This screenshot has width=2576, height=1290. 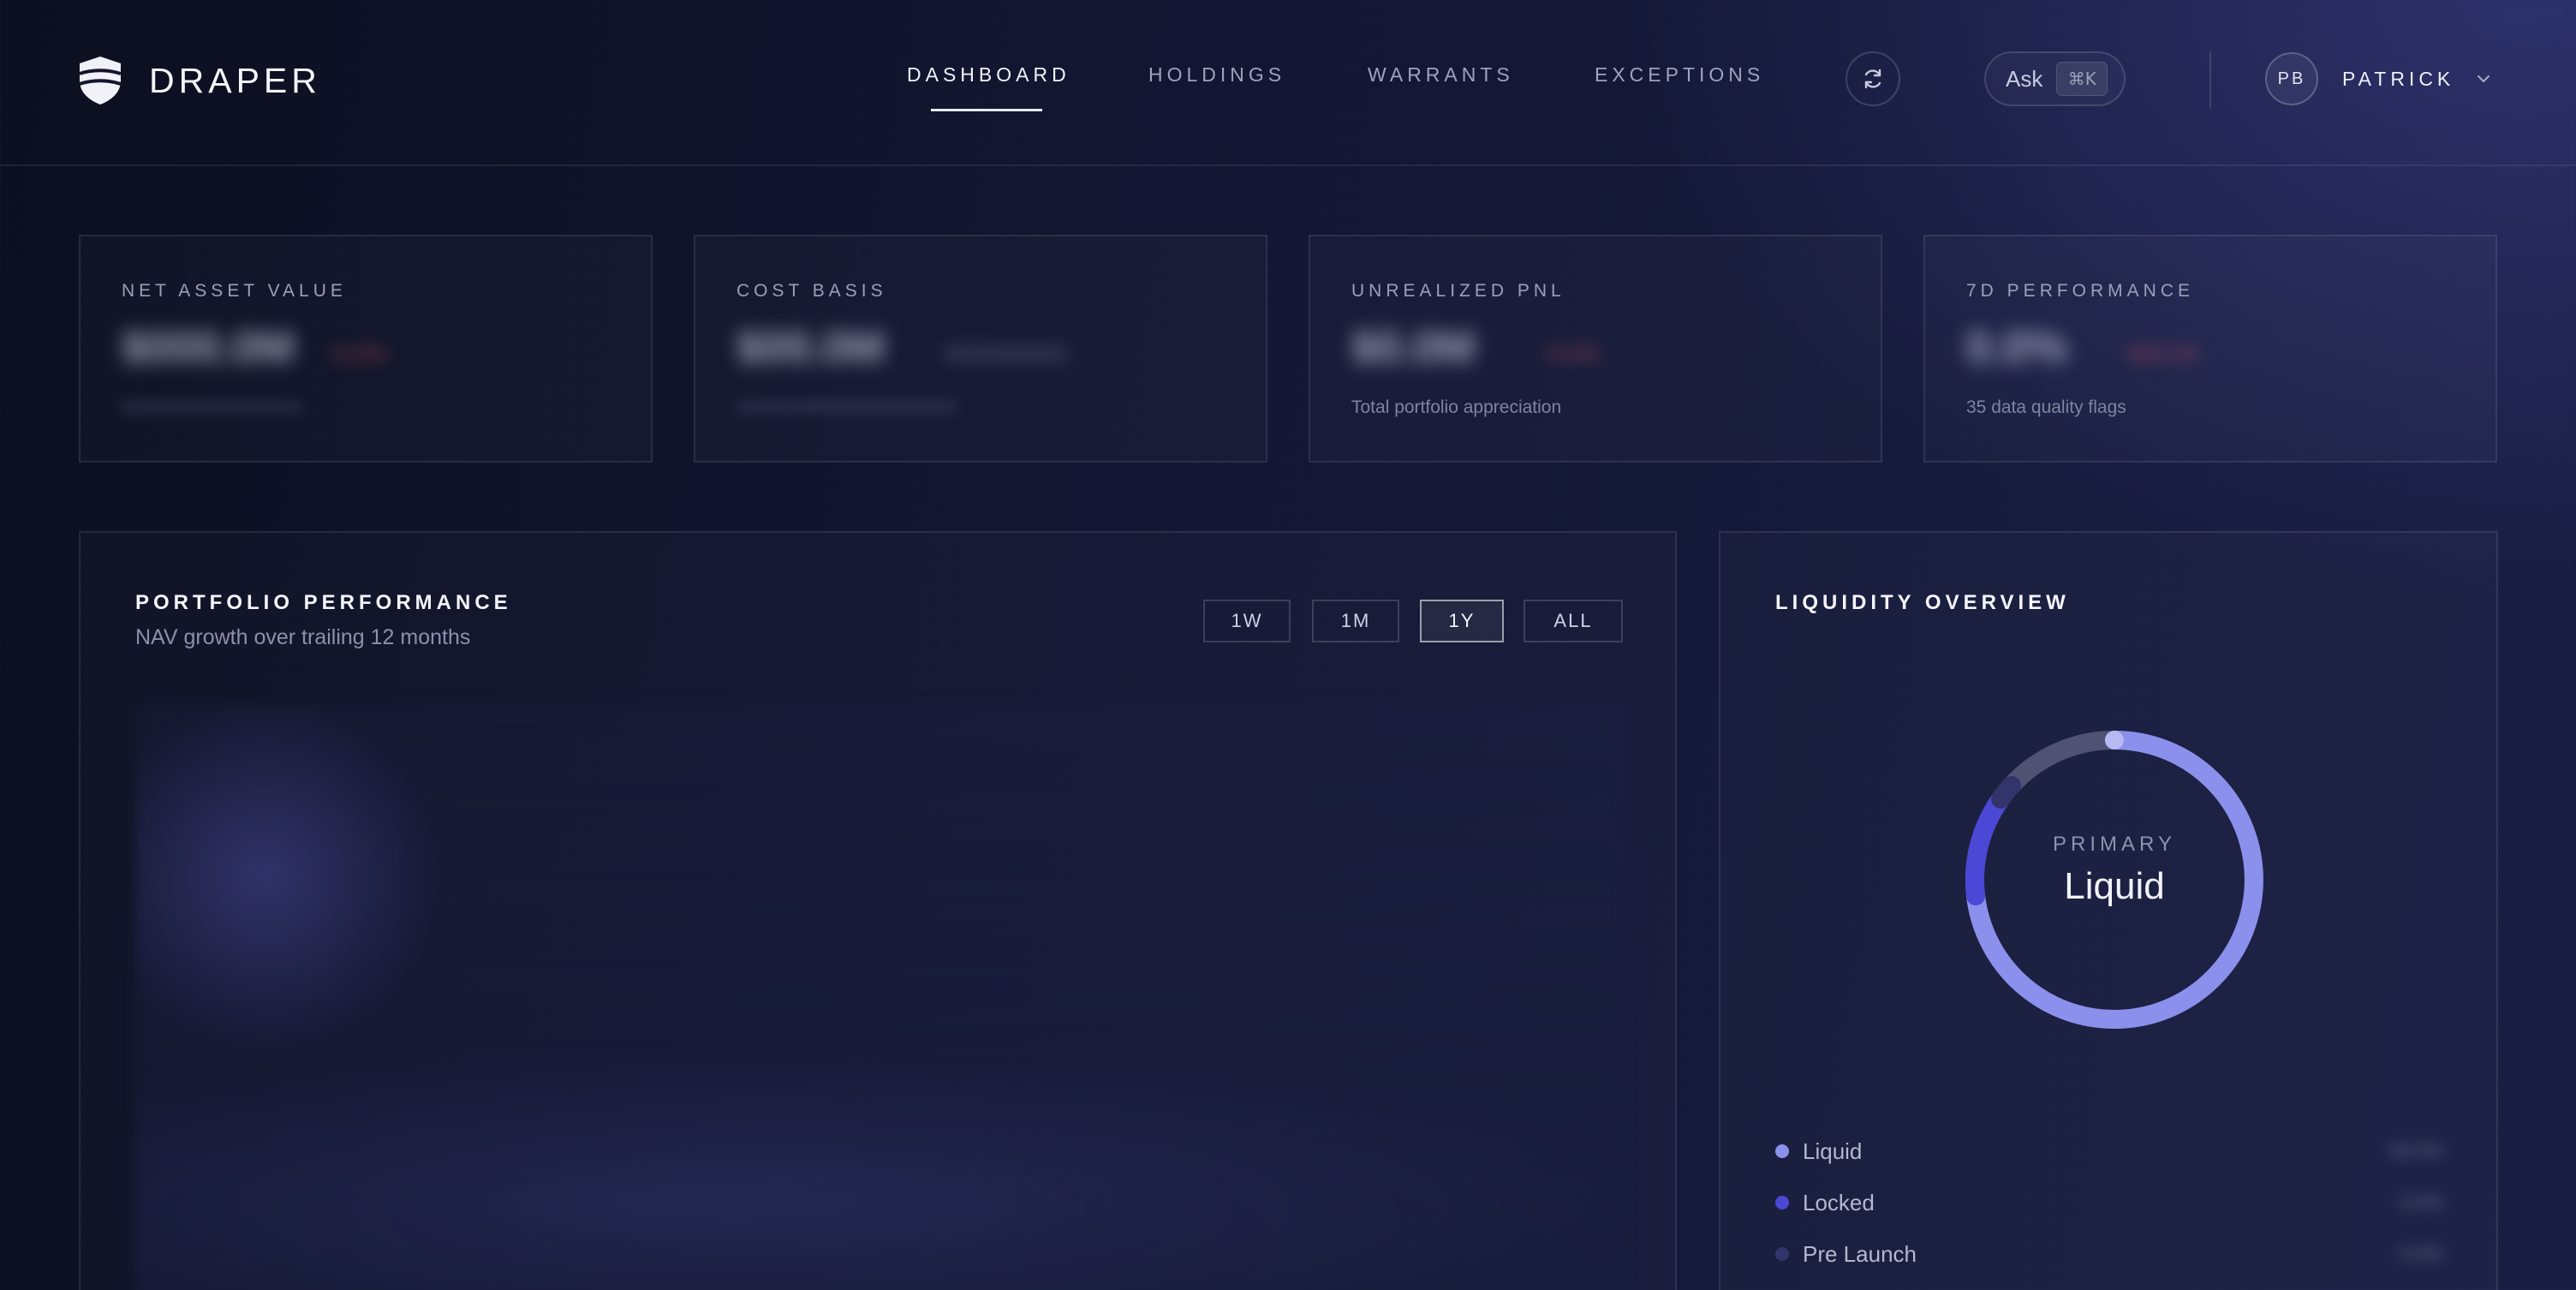 I want to click on stat-delta-redacted: 0000000000, so click(x=1006, y=354).